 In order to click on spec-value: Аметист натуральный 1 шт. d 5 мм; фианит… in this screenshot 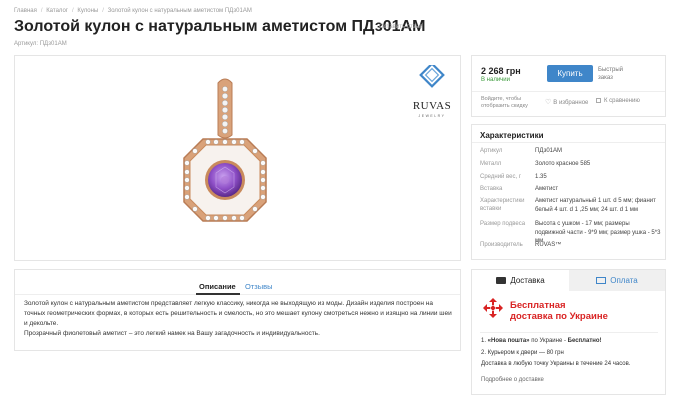, I will do `click(595, 205)`.